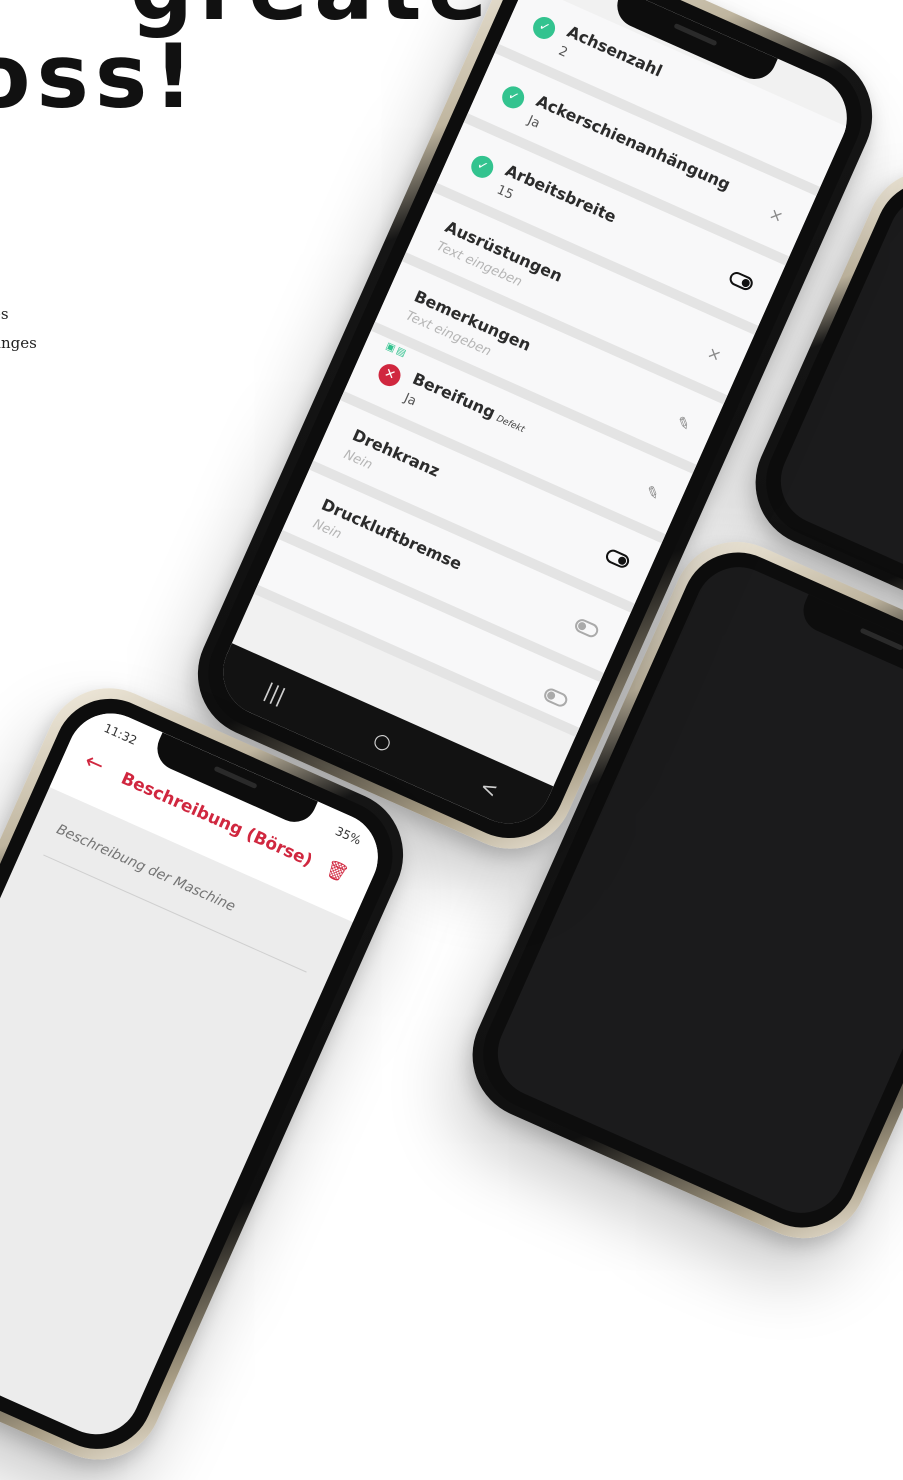 This screenshot has height=1480, width=903. I want to click on error-icon: ✕, so click(389, 375).